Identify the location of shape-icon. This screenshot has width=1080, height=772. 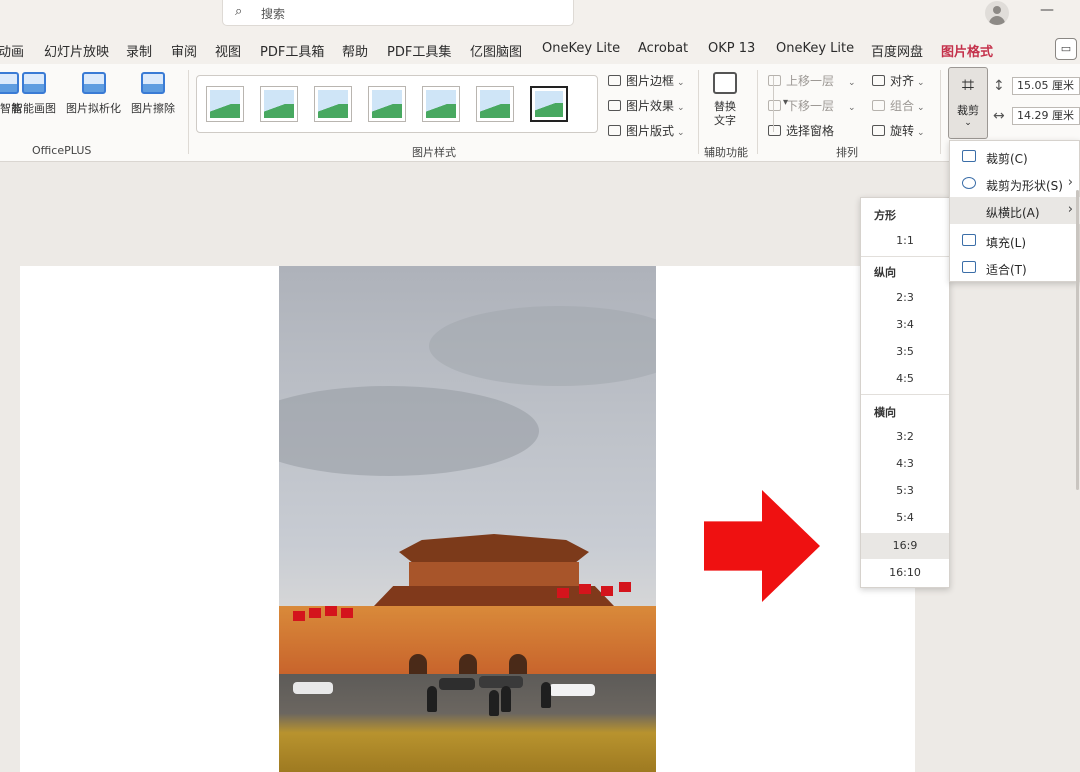
(969, 183).